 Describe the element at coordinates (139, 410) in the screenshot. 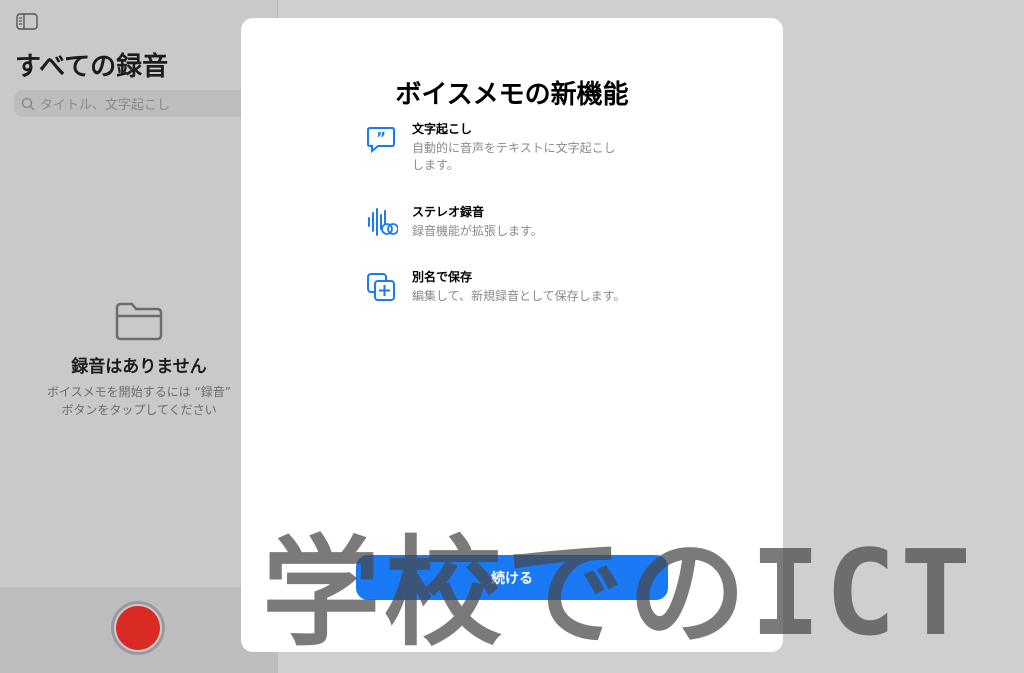

I see `empty-subtitle-line2: ボタンをタップしてください` at that location.